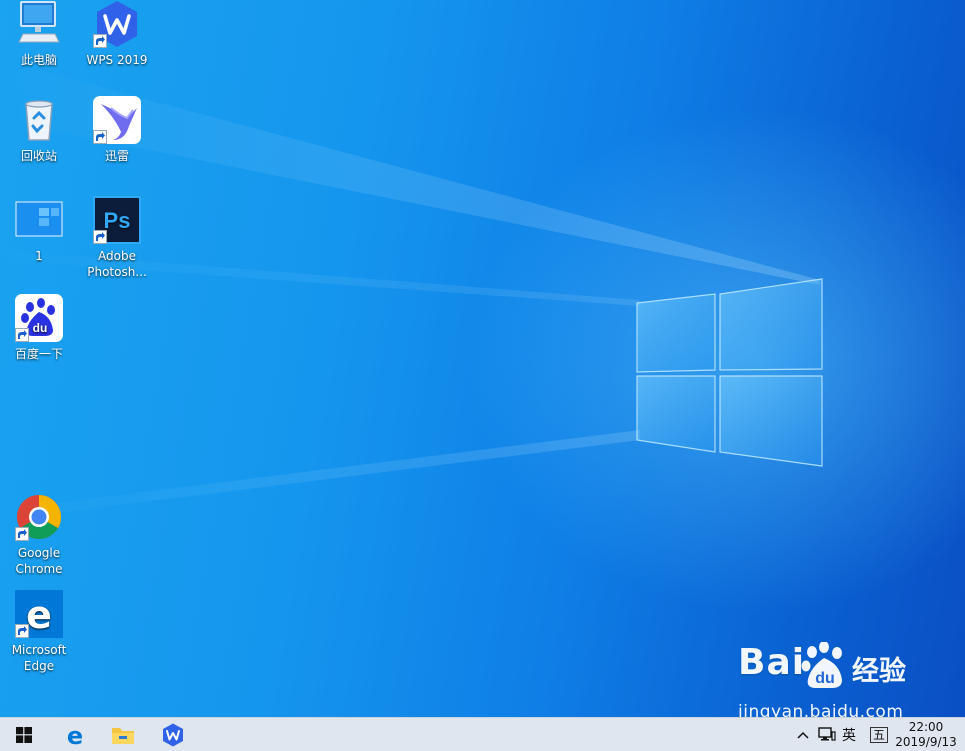  Describe the element at coordinates (38, 60) in the screenshot. I see `icon-label: 此电脑` at that location.